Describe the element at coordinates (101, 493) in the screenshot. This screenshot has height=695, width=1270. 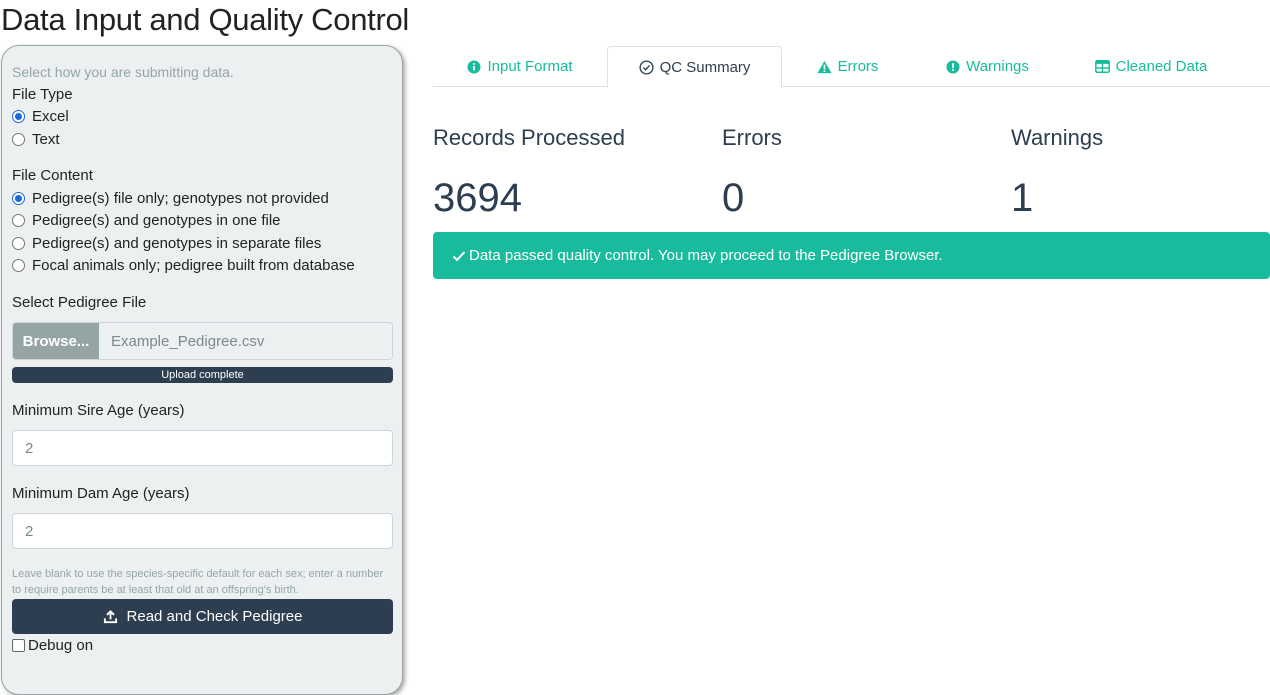
I see `min-dam-age-label: Minimum Dam Age (years)` at that location.